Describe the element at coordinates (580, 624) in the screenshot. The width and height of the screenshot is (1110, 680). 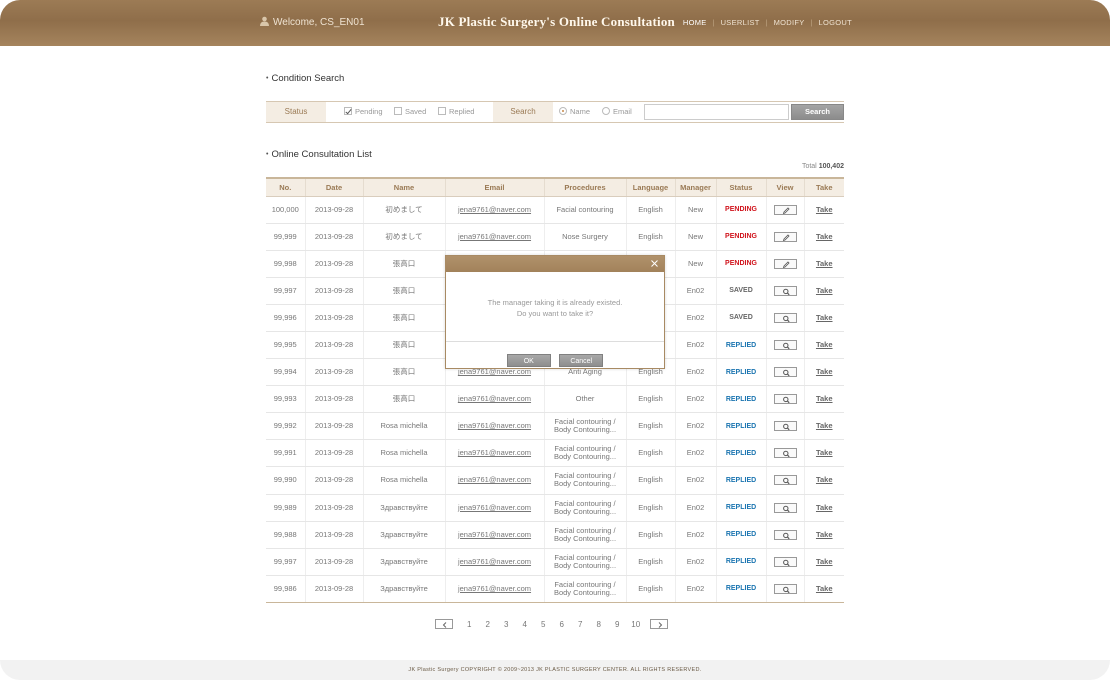
I see `page-number-link: 7` at that location.